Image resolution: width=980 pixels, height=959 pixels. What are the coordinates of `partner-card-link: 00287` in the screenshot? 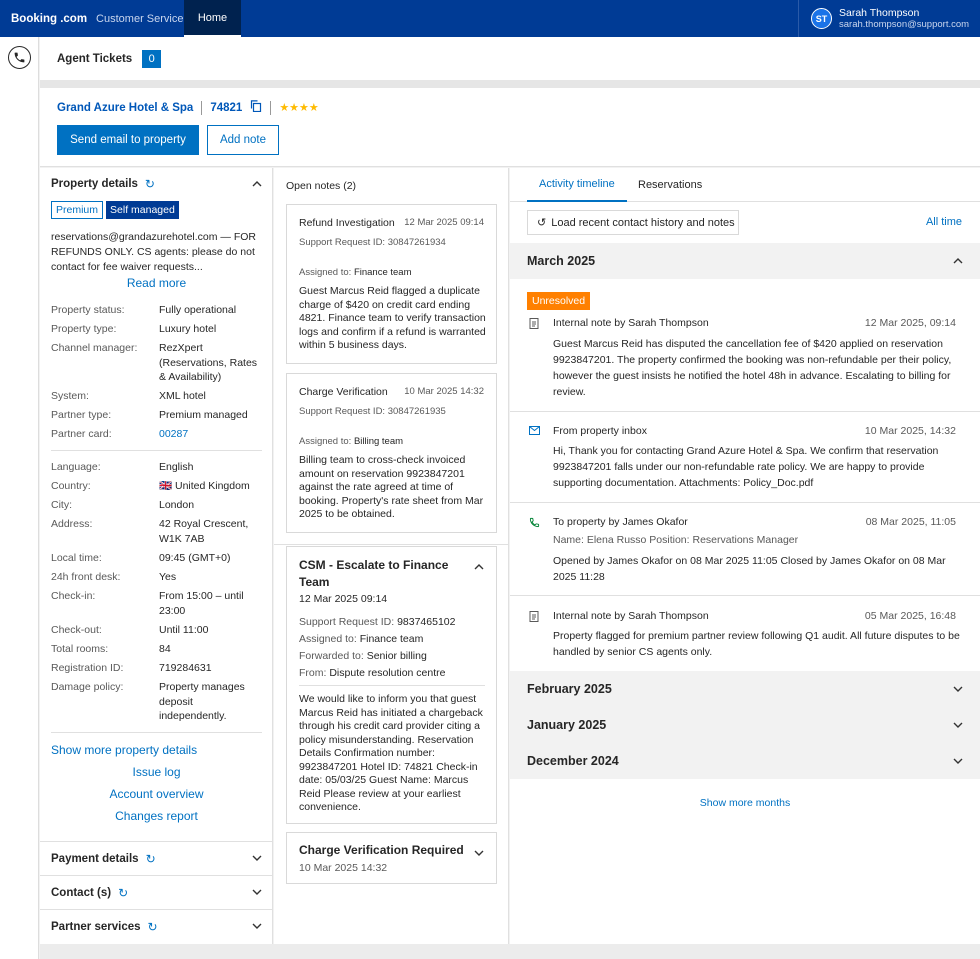 It's located at (173, 434).